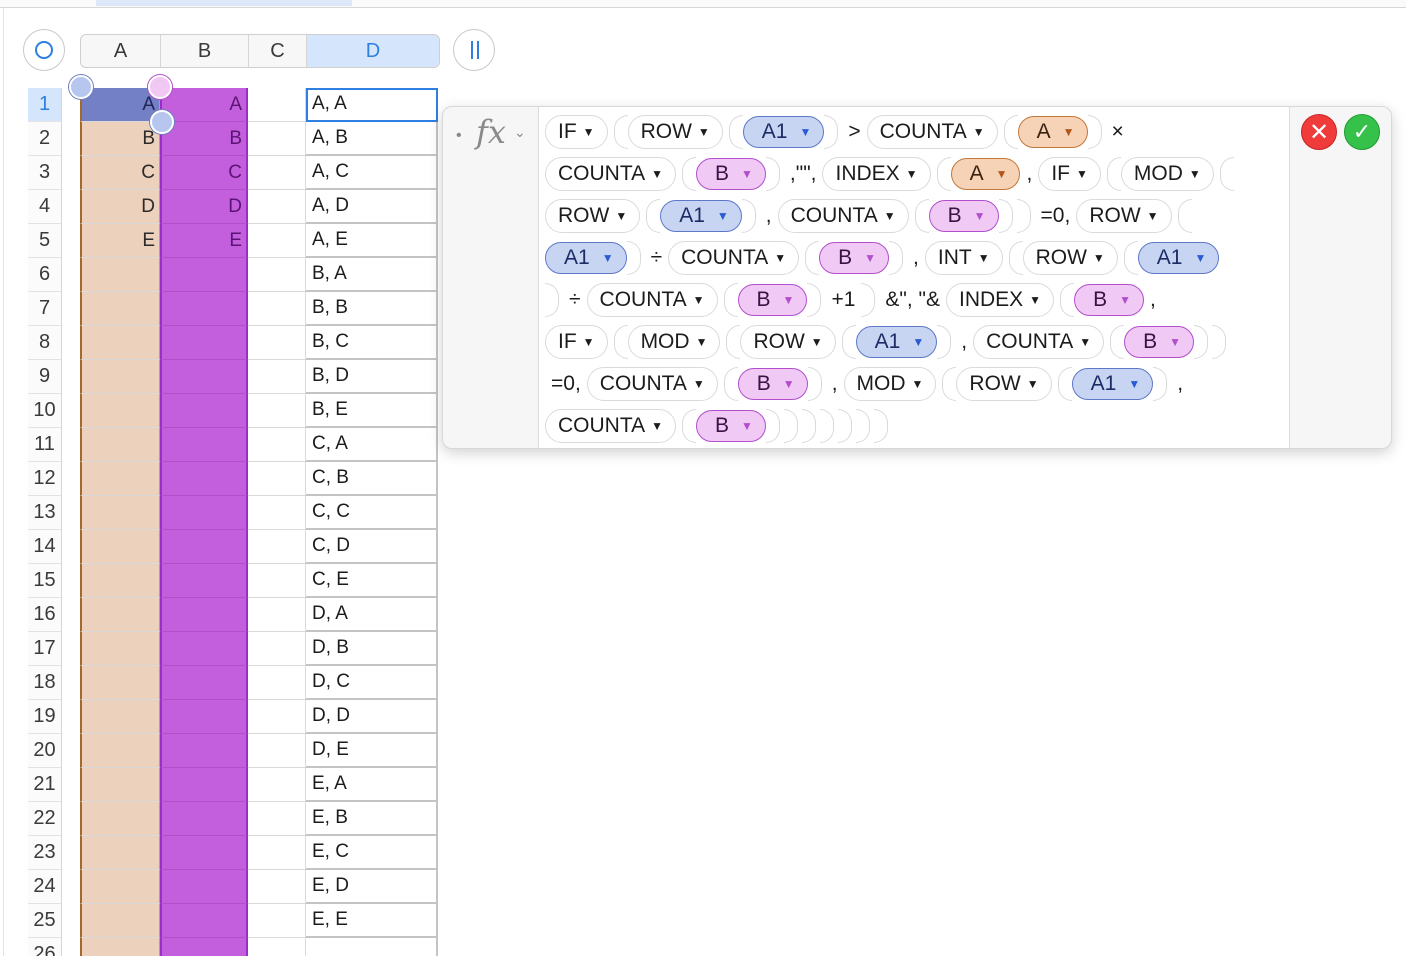 The height and width of the screenshot is (956, 1406). What do you see at coordinates (204, 581) in the screenshot?
I see `cell-b15` at bounding box center [204, 581].